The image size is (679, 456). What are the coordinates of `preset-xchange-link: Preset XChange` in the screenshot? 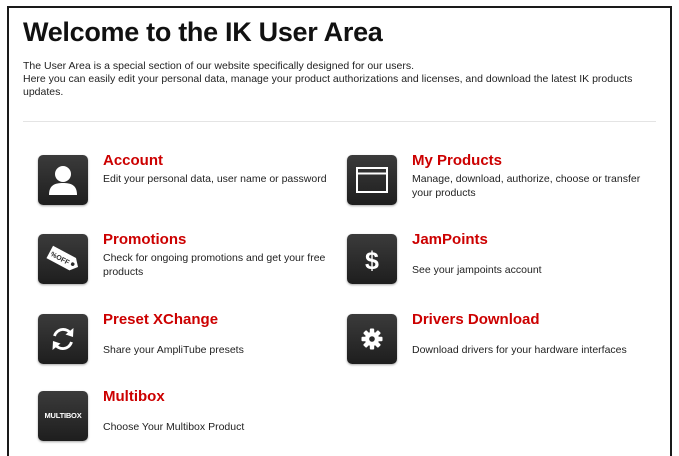 It's located at (160, 319).